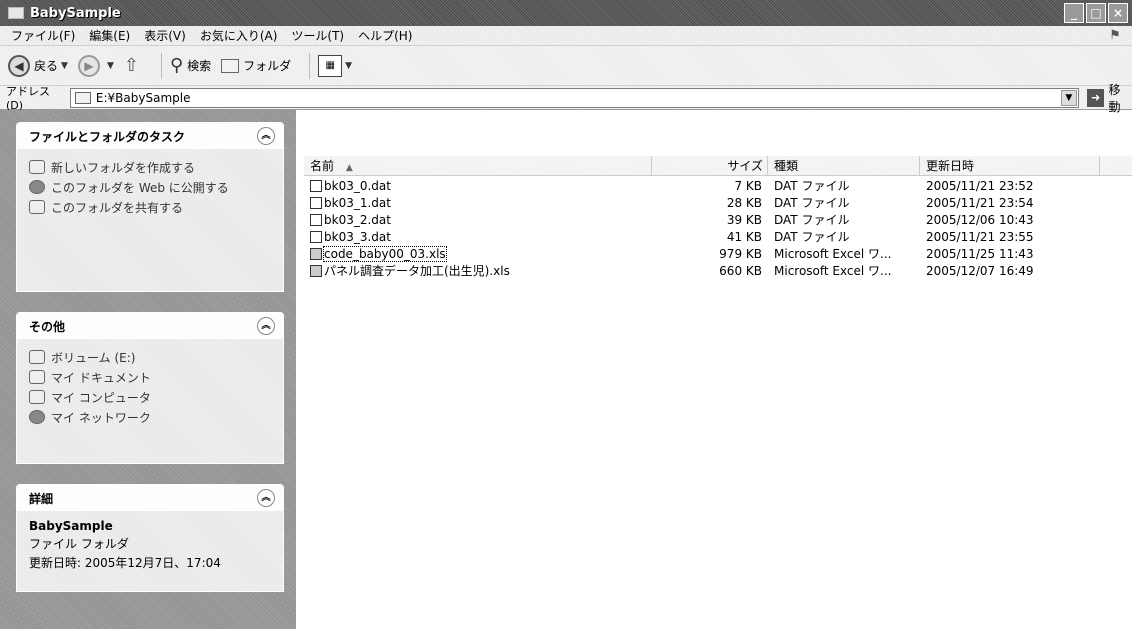 This screenshot has height=629, width=1132. I want to click on task-label: 新しいフォルダを作成する, so click(123, 167).